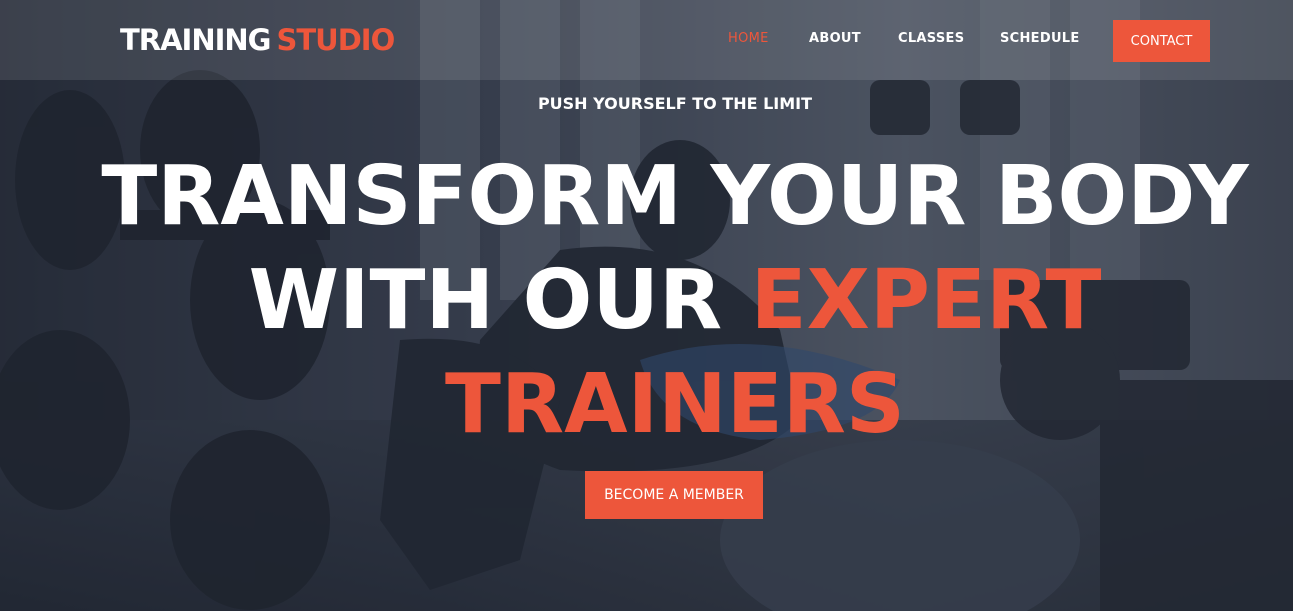 The image size is (1293, 611). Describe the element at coordinates (195, 40) in the screenshot. I see `logo-text-primary: TRAINING` at that location.